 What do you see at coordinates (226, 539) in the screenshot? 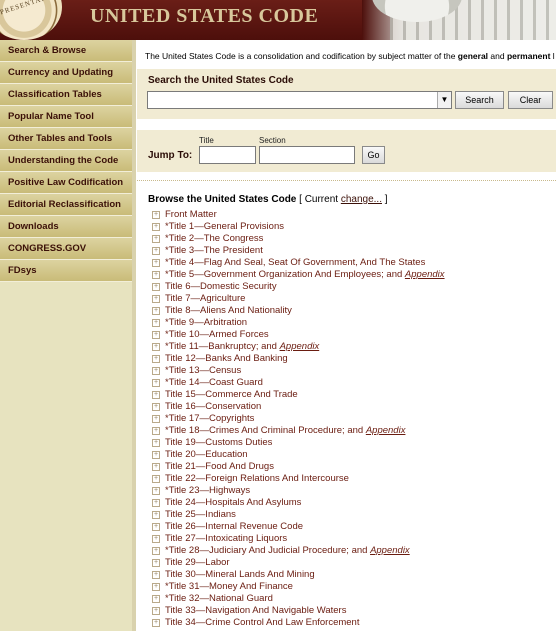
I see `tree-item-link: Title 27—Intoxicating Liquors` at bounding box center [226, 539].